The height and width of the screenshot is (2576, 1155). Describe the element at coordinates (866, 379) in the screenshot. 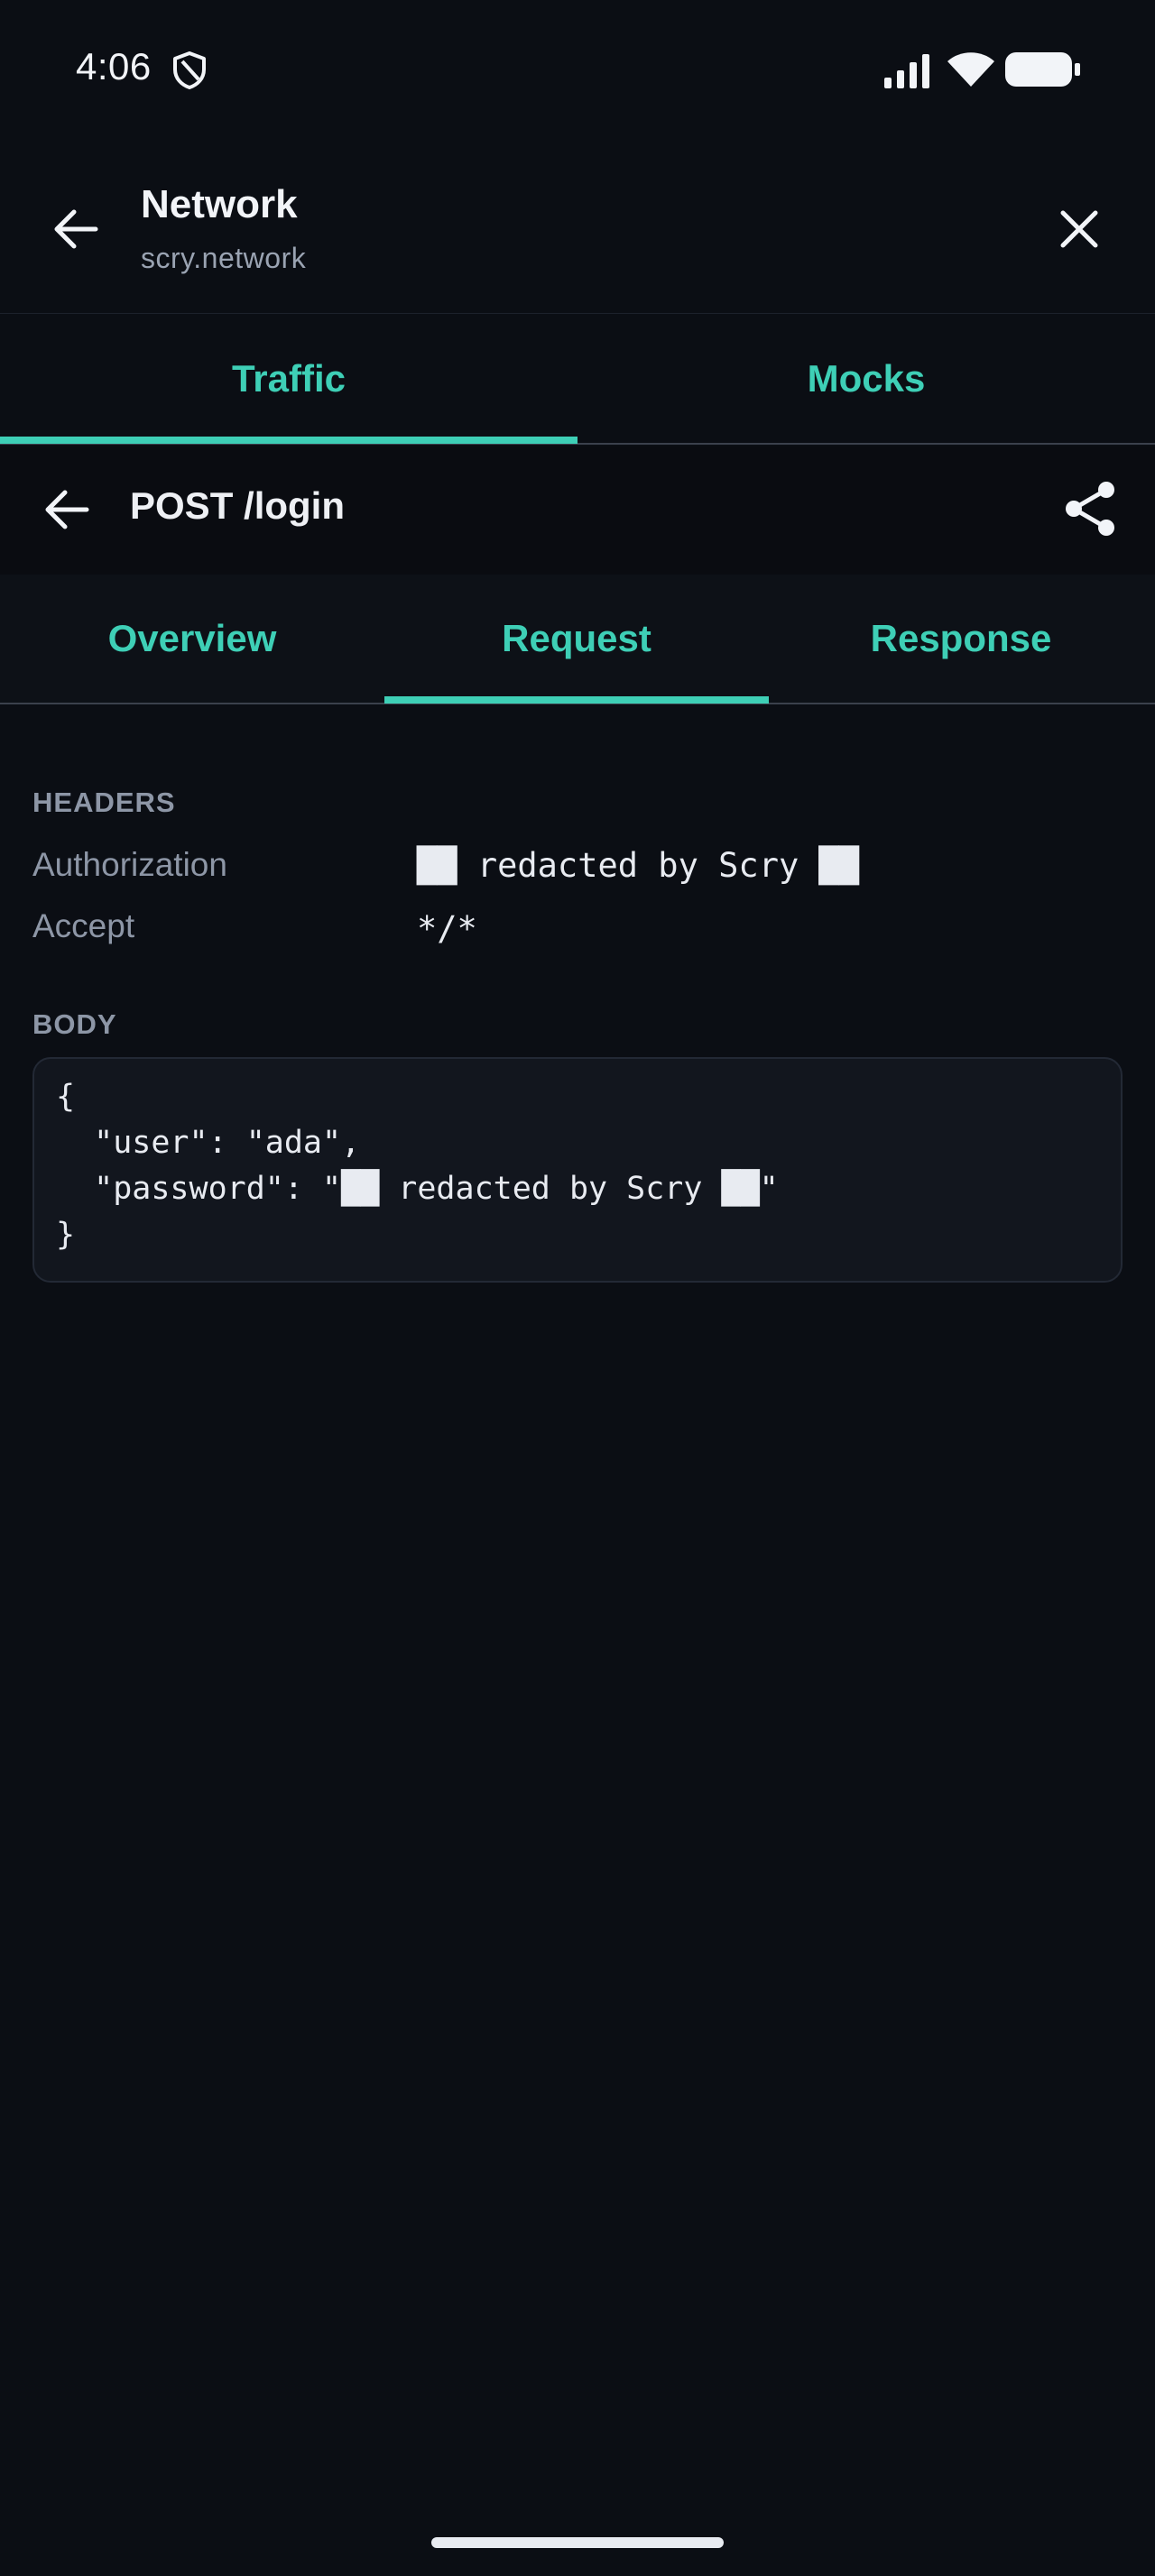

I see `tab-mocks: Mocks` at that location.